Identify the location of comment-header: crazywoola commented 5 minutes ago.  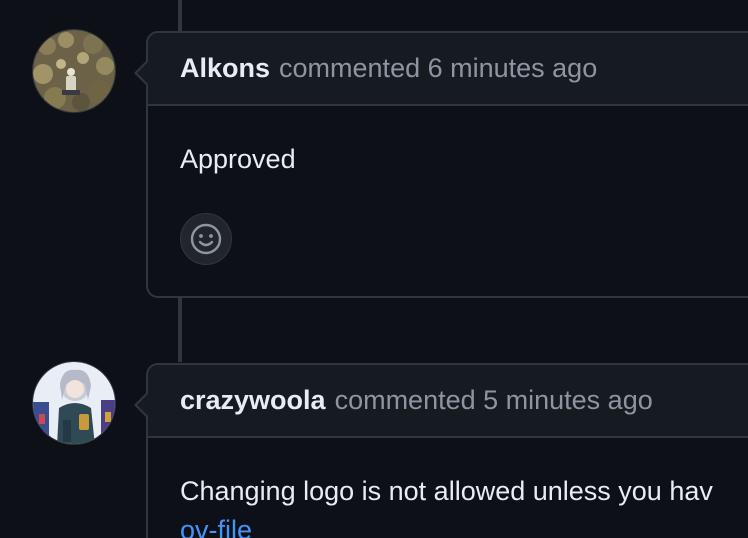
(448, 401).